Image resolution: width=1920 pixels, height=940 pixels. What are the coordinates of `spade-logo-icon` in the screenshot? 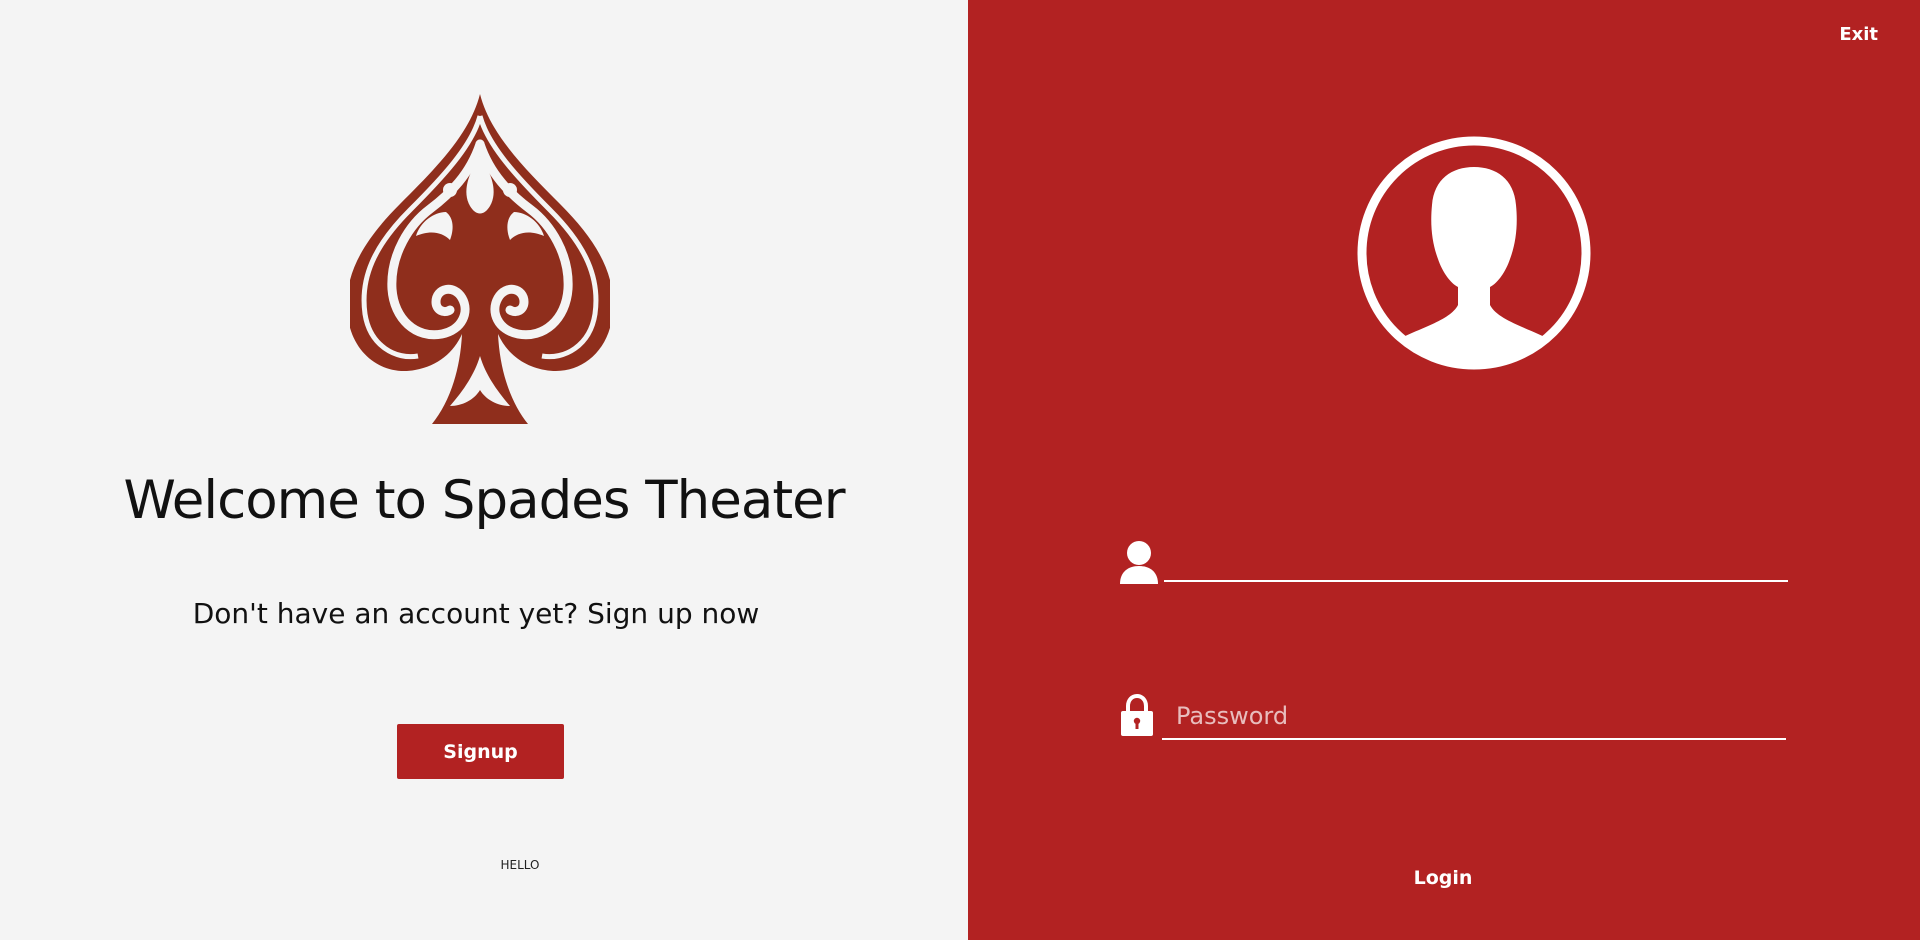 It's located at (480, 259).